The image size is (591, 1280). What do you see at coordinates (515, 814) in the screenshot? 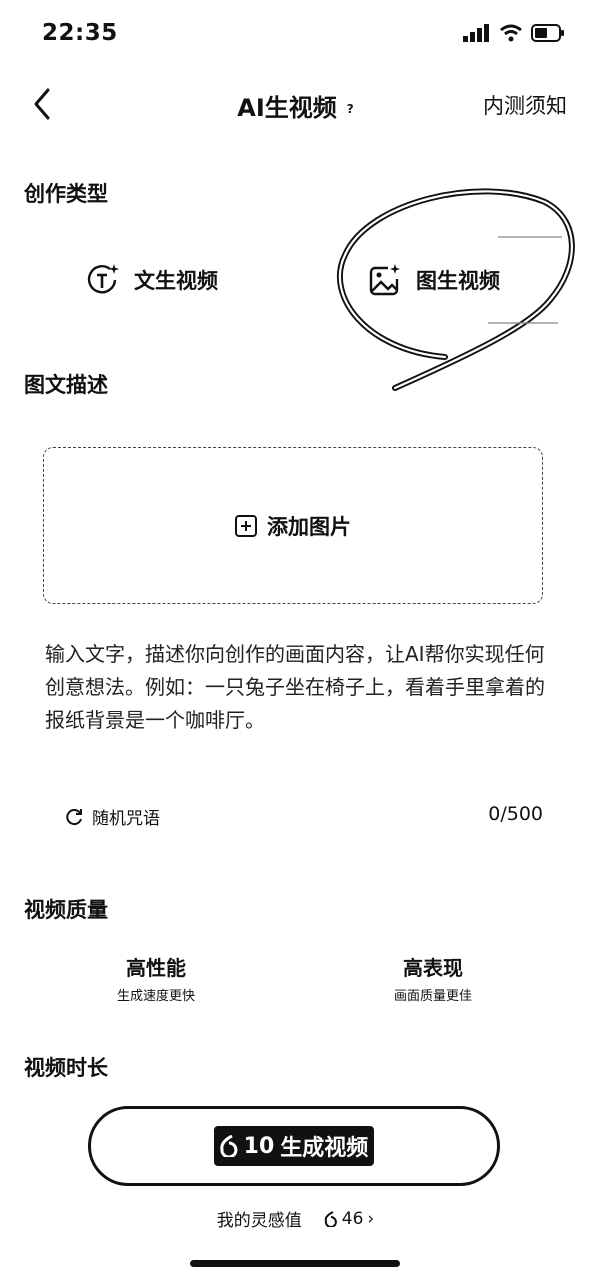
I see `char-counter: 0/500` at bounding box center [515, 814].